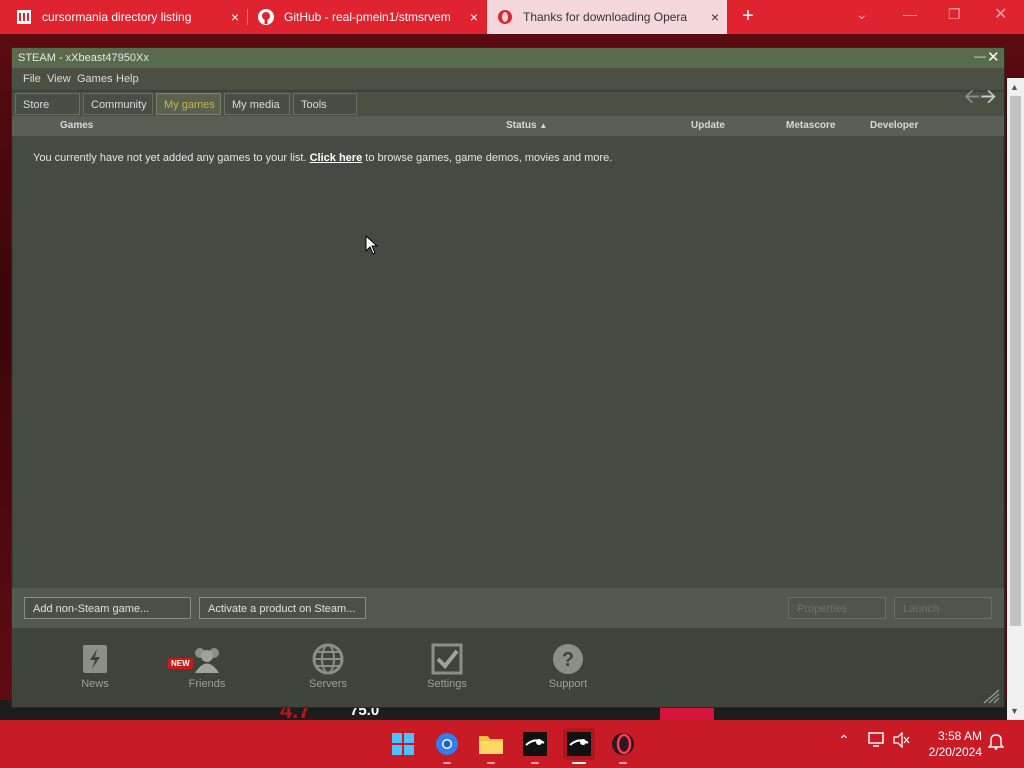 This screenshot has width=1024, height=768. Describe the element at coordinates (991, 696) in the screenshot. I see `resize-grip-icon` at that location.